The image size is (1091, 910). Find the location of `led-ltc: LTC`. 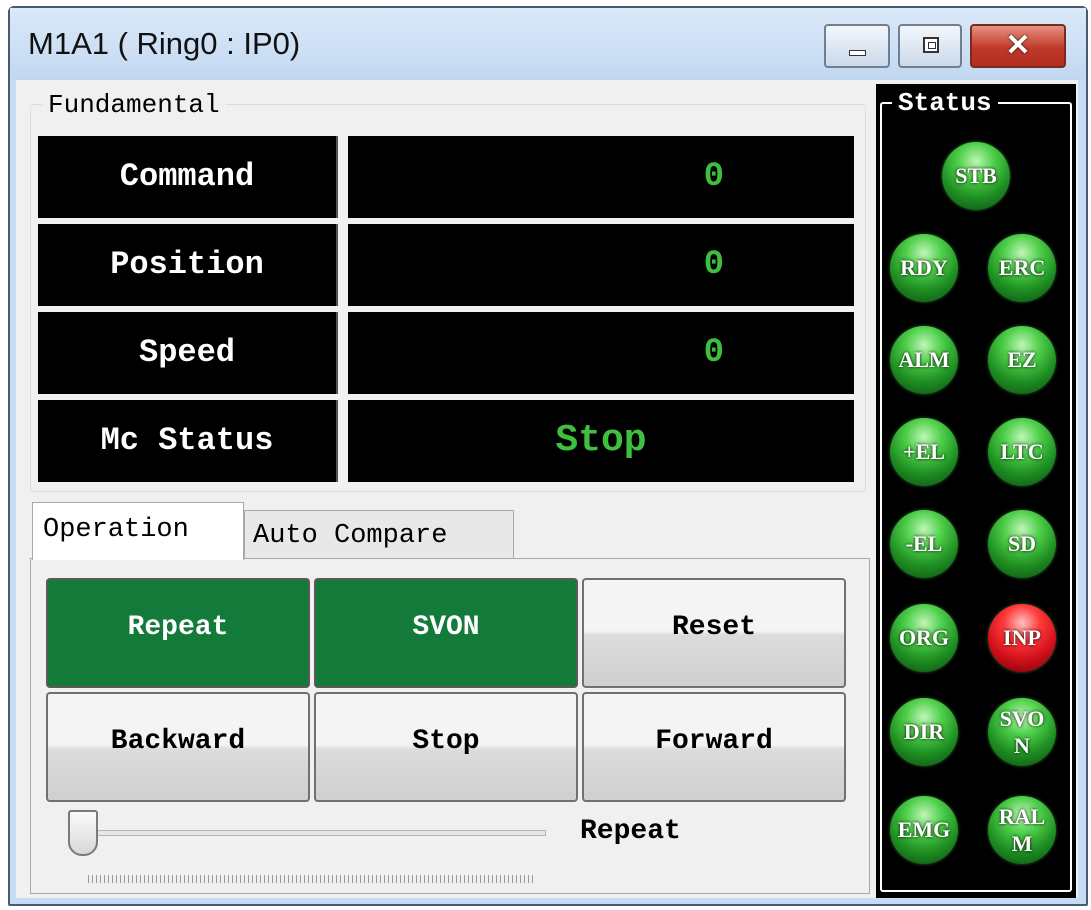

led-ltc: LTC is located at coordinates (1022, 452).